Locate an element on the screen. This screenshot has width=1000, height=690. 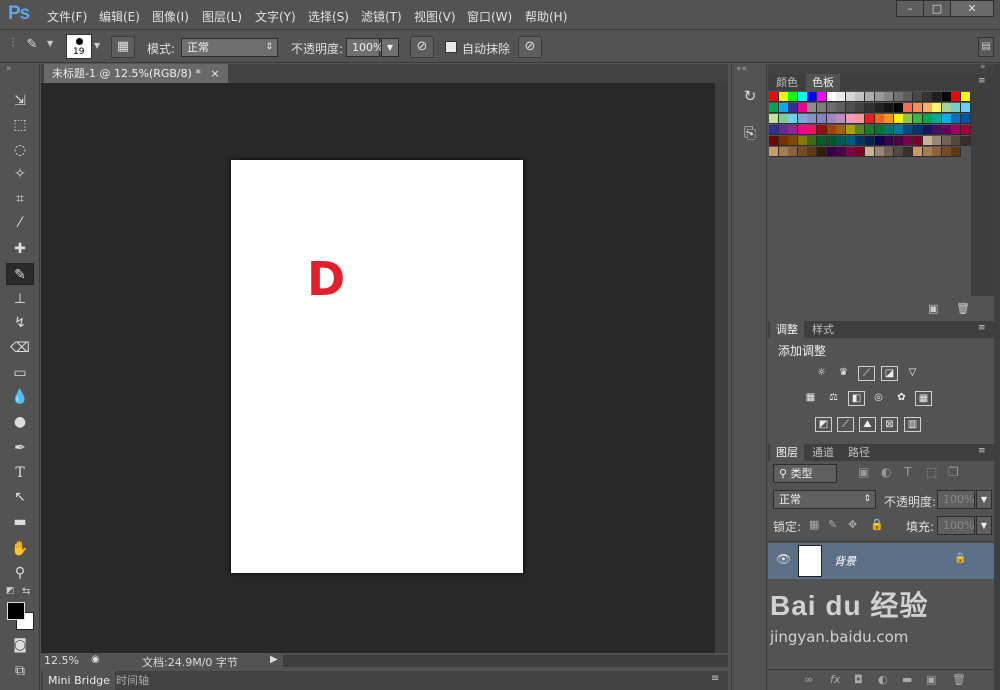
opacity-input: 100% is located at coordinates (364, 47).